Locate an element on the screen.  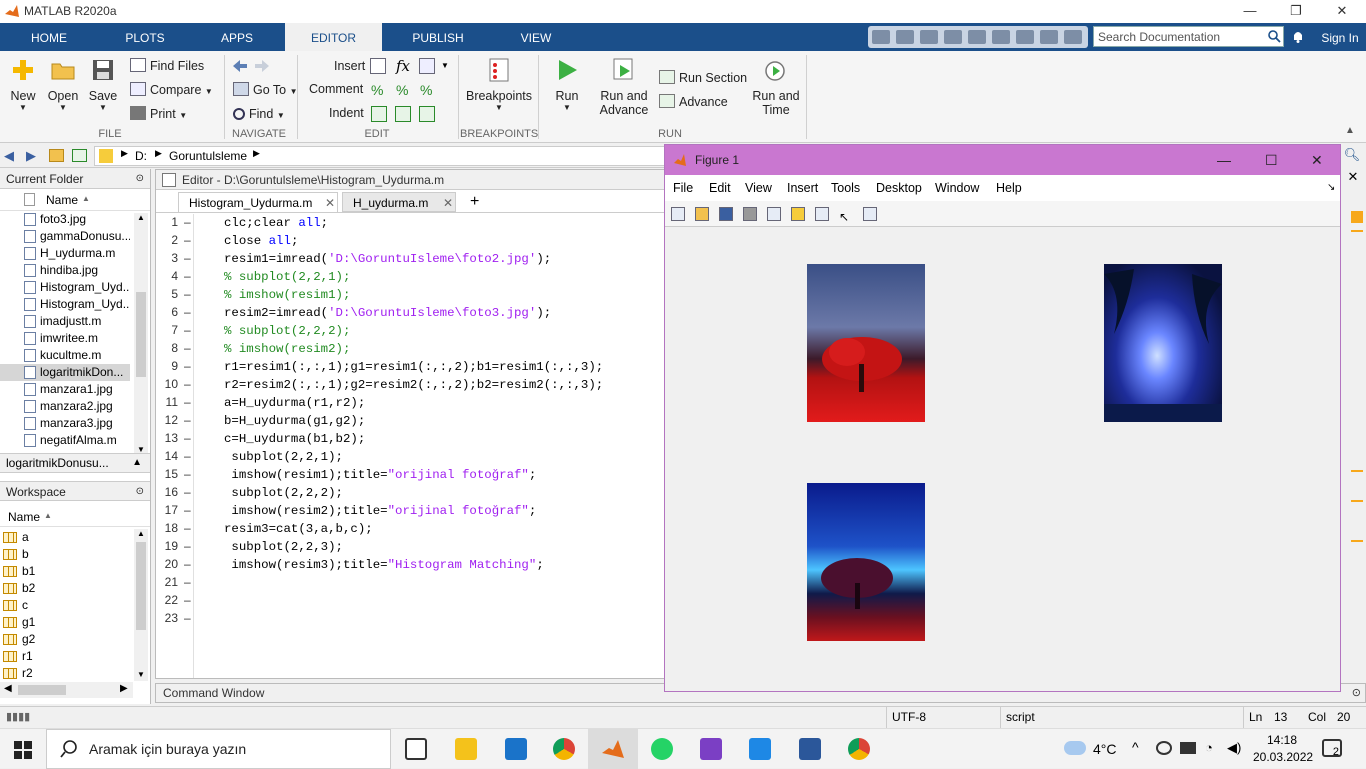
new-tab-button: + is located at coordinates (475, 202).